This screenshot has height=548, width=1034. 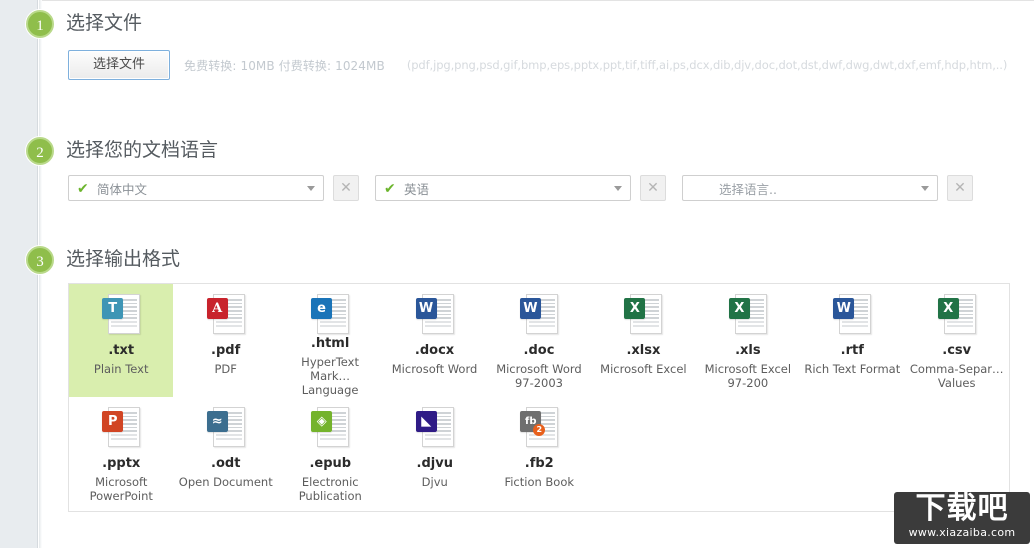 I want to click on format-tile-odt: ≈ .odt Open Document, so click(x=226, y=453).